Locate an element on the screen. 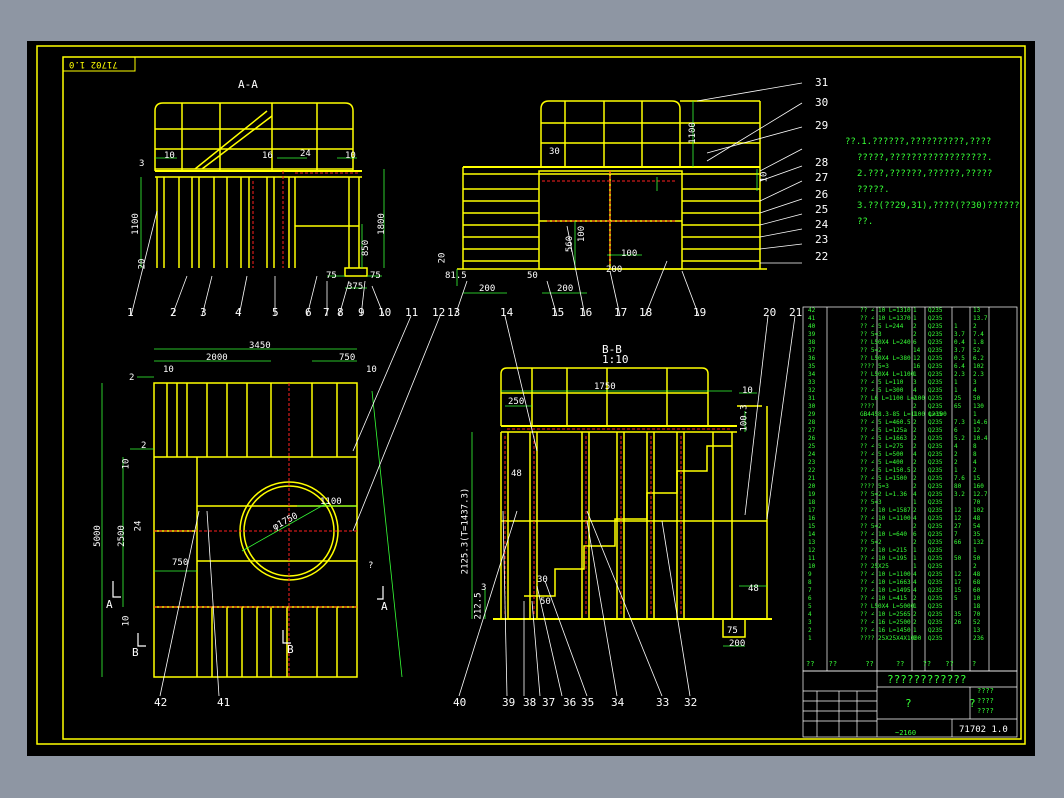 This screenshot has height=798, width=1064. bom-cell: ?? ∠ 5 L=150.5 is located at coordinates (885, 470).